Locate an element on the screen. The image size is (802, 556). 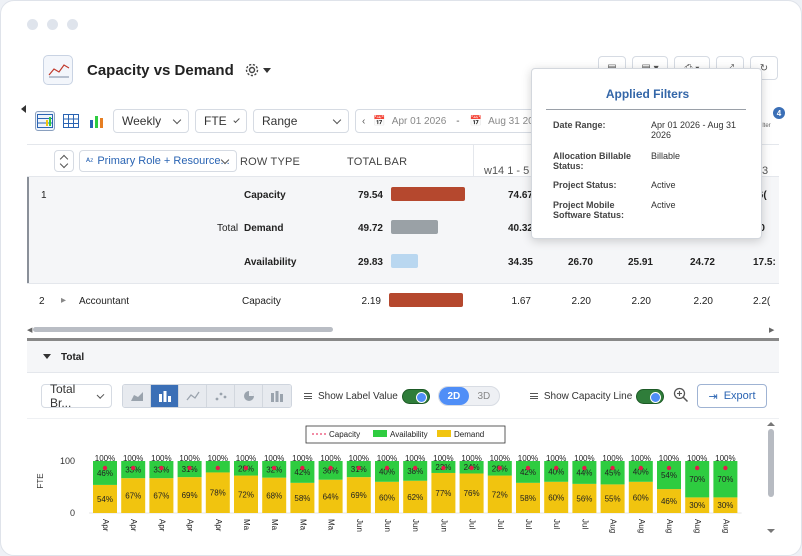
availability-data-label: 70% is located at coordinates (697, 479).